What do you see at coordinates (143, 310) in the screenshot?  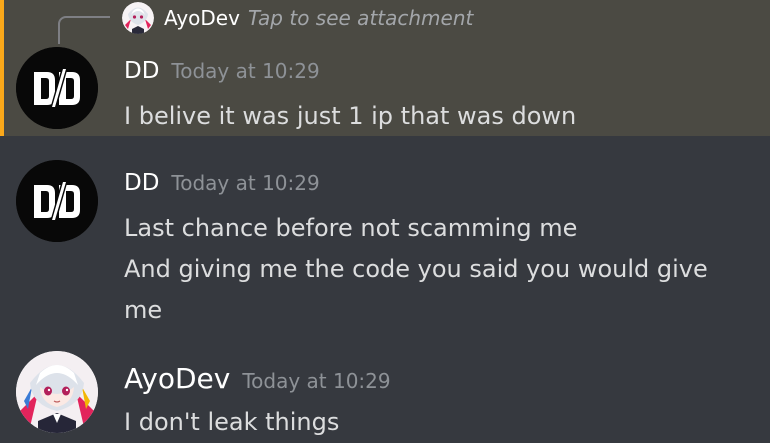 I see `message-line: me` at bounding box center [143, 310].